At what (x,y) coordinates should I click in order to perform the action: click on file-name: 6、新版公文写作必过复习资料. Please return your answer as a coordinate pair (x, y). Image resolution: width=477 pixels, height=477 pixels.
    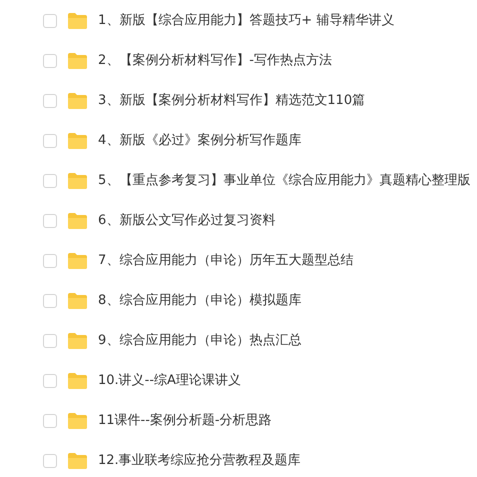
    Looking at the image, I should click on (187, 221).